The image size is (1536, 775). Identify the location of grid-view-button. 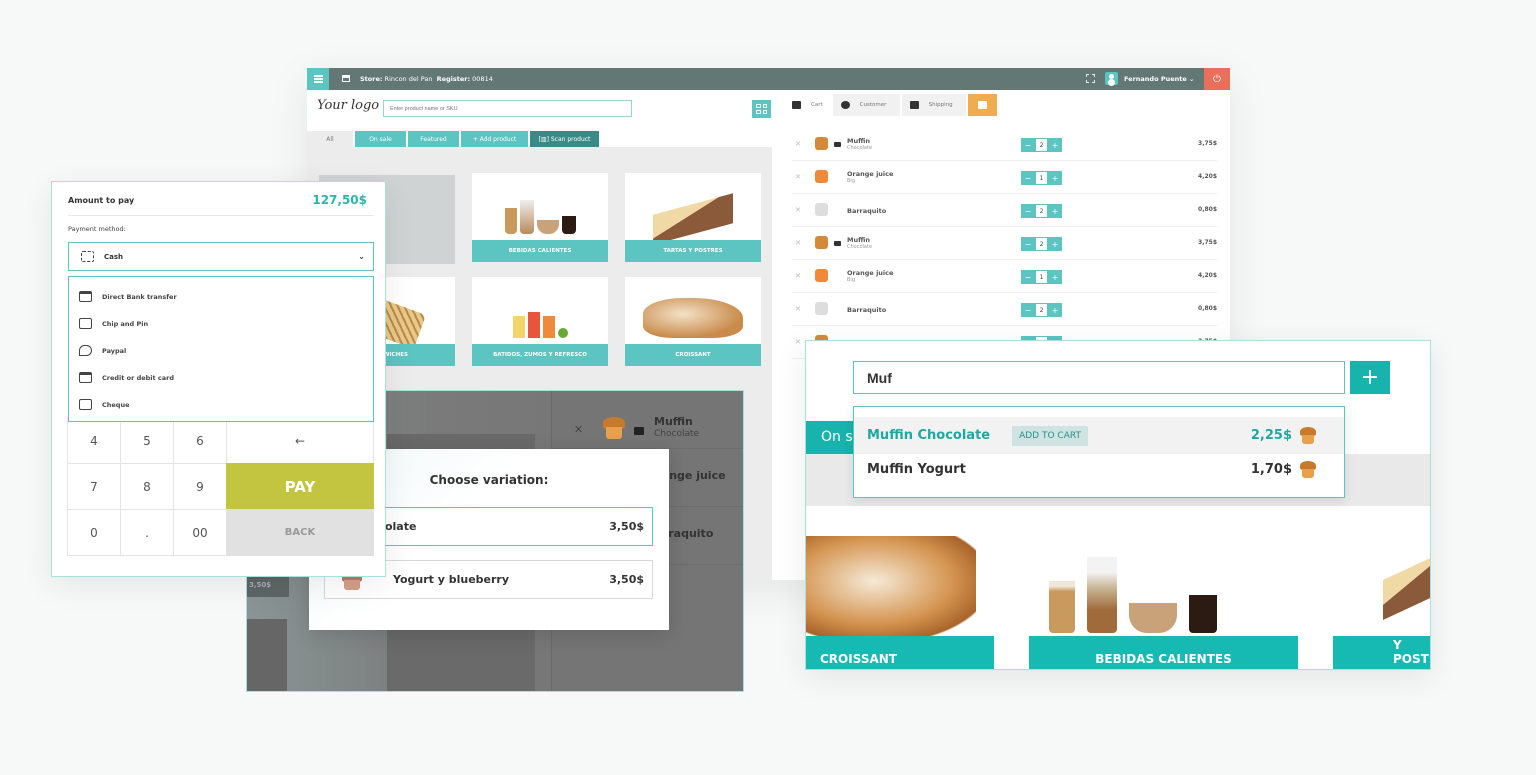
(761, 109).